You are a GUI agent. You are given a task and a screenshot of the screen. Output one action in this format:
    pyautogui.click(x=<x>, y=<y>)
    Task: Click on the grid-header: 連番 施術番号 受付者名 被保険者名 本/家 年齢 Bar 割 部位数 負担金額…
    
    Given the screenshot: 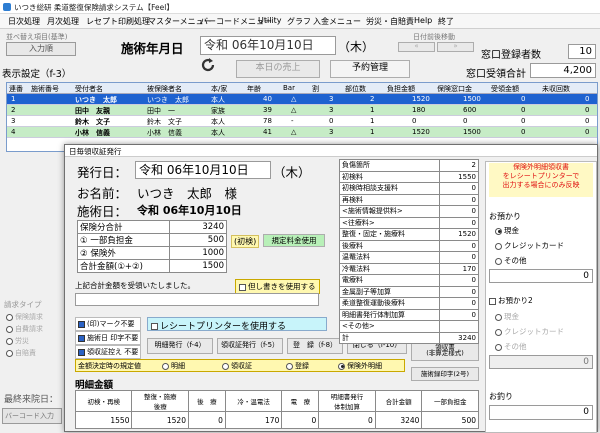 What is the action you would take?
    pyautogui.click(x=302, y=88)
    